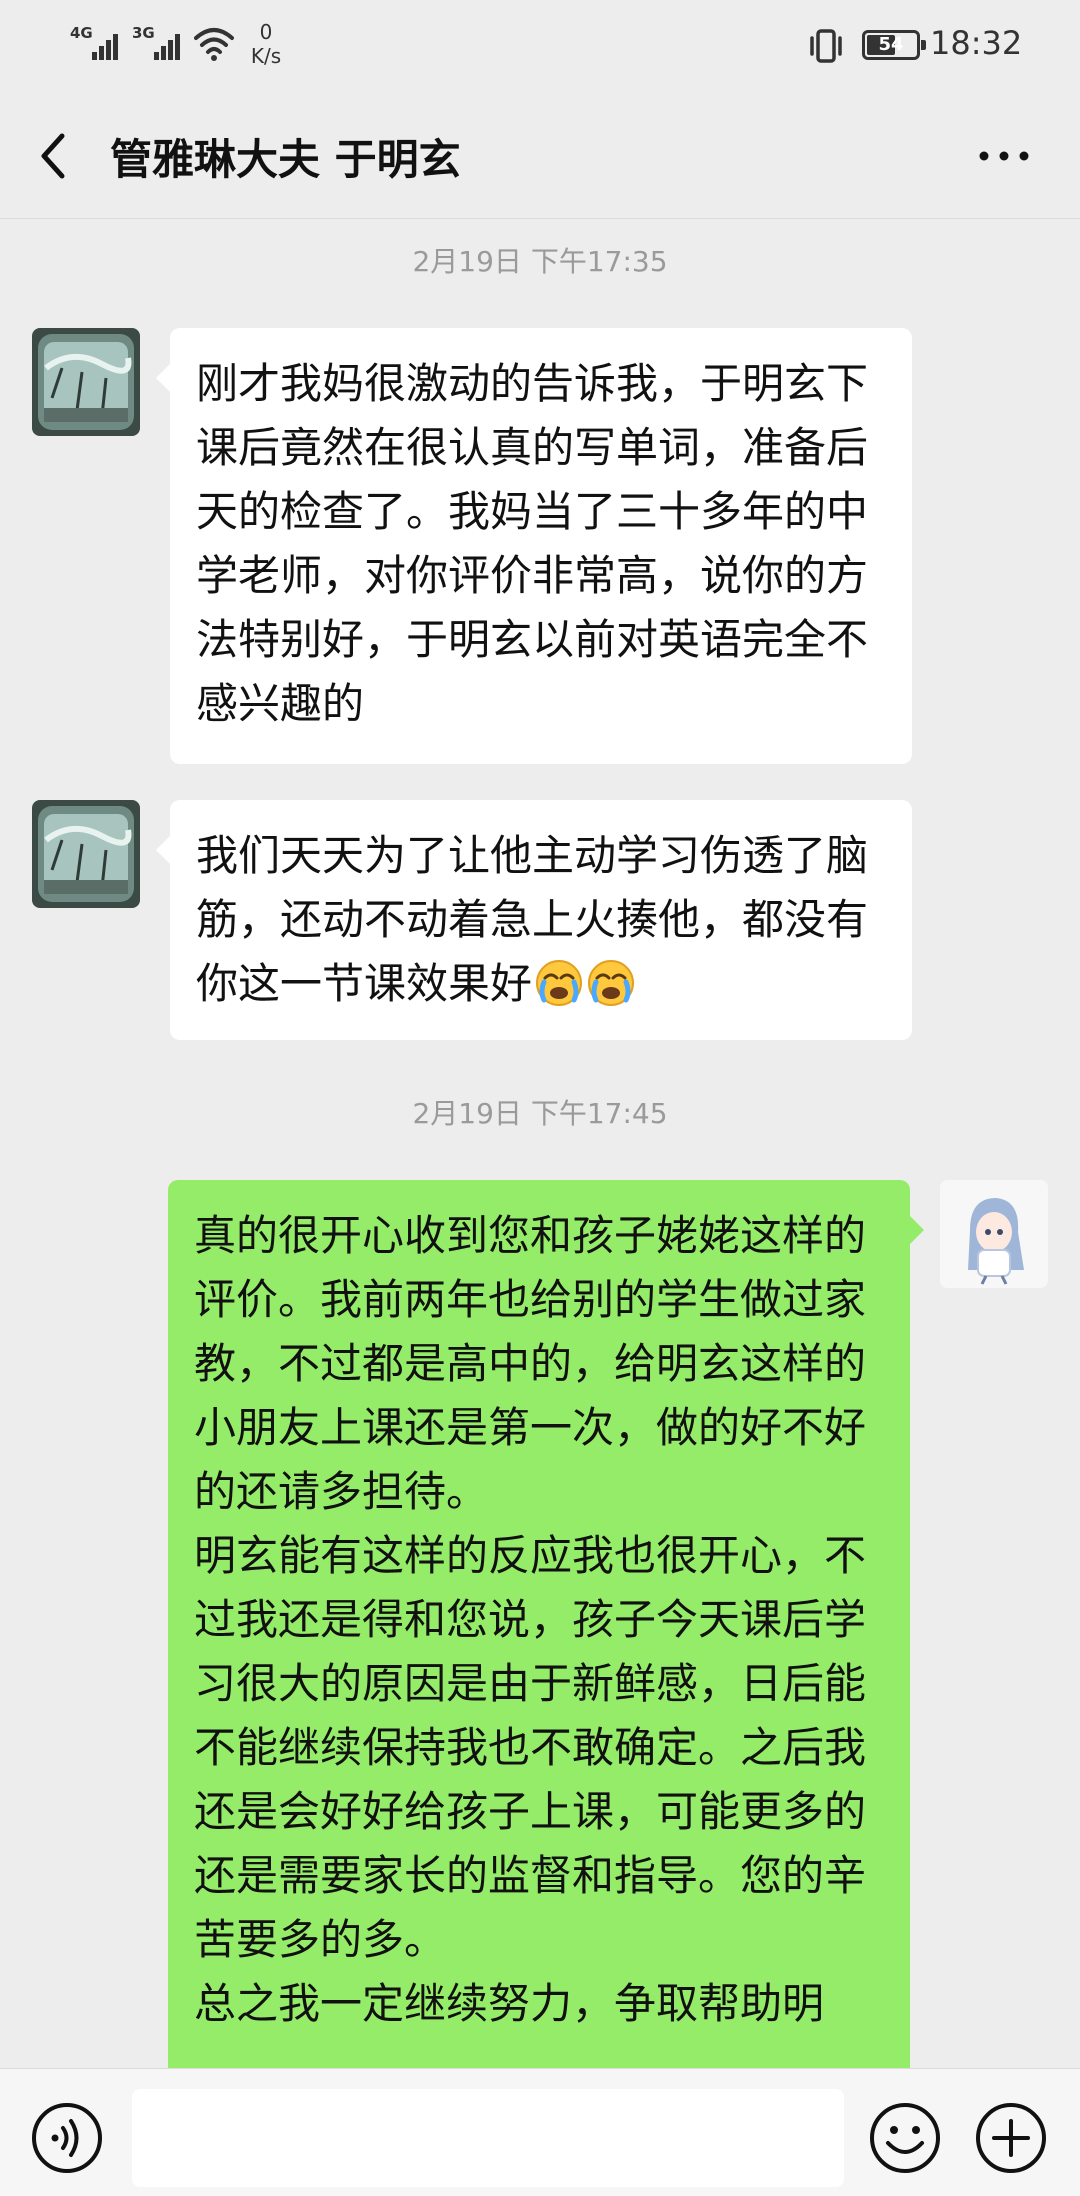 The image size is (1080, 2196). What do you see at coordinates (488, 2138) in the screenshot?
I see `message-input` at bounding box center [488, 2138].